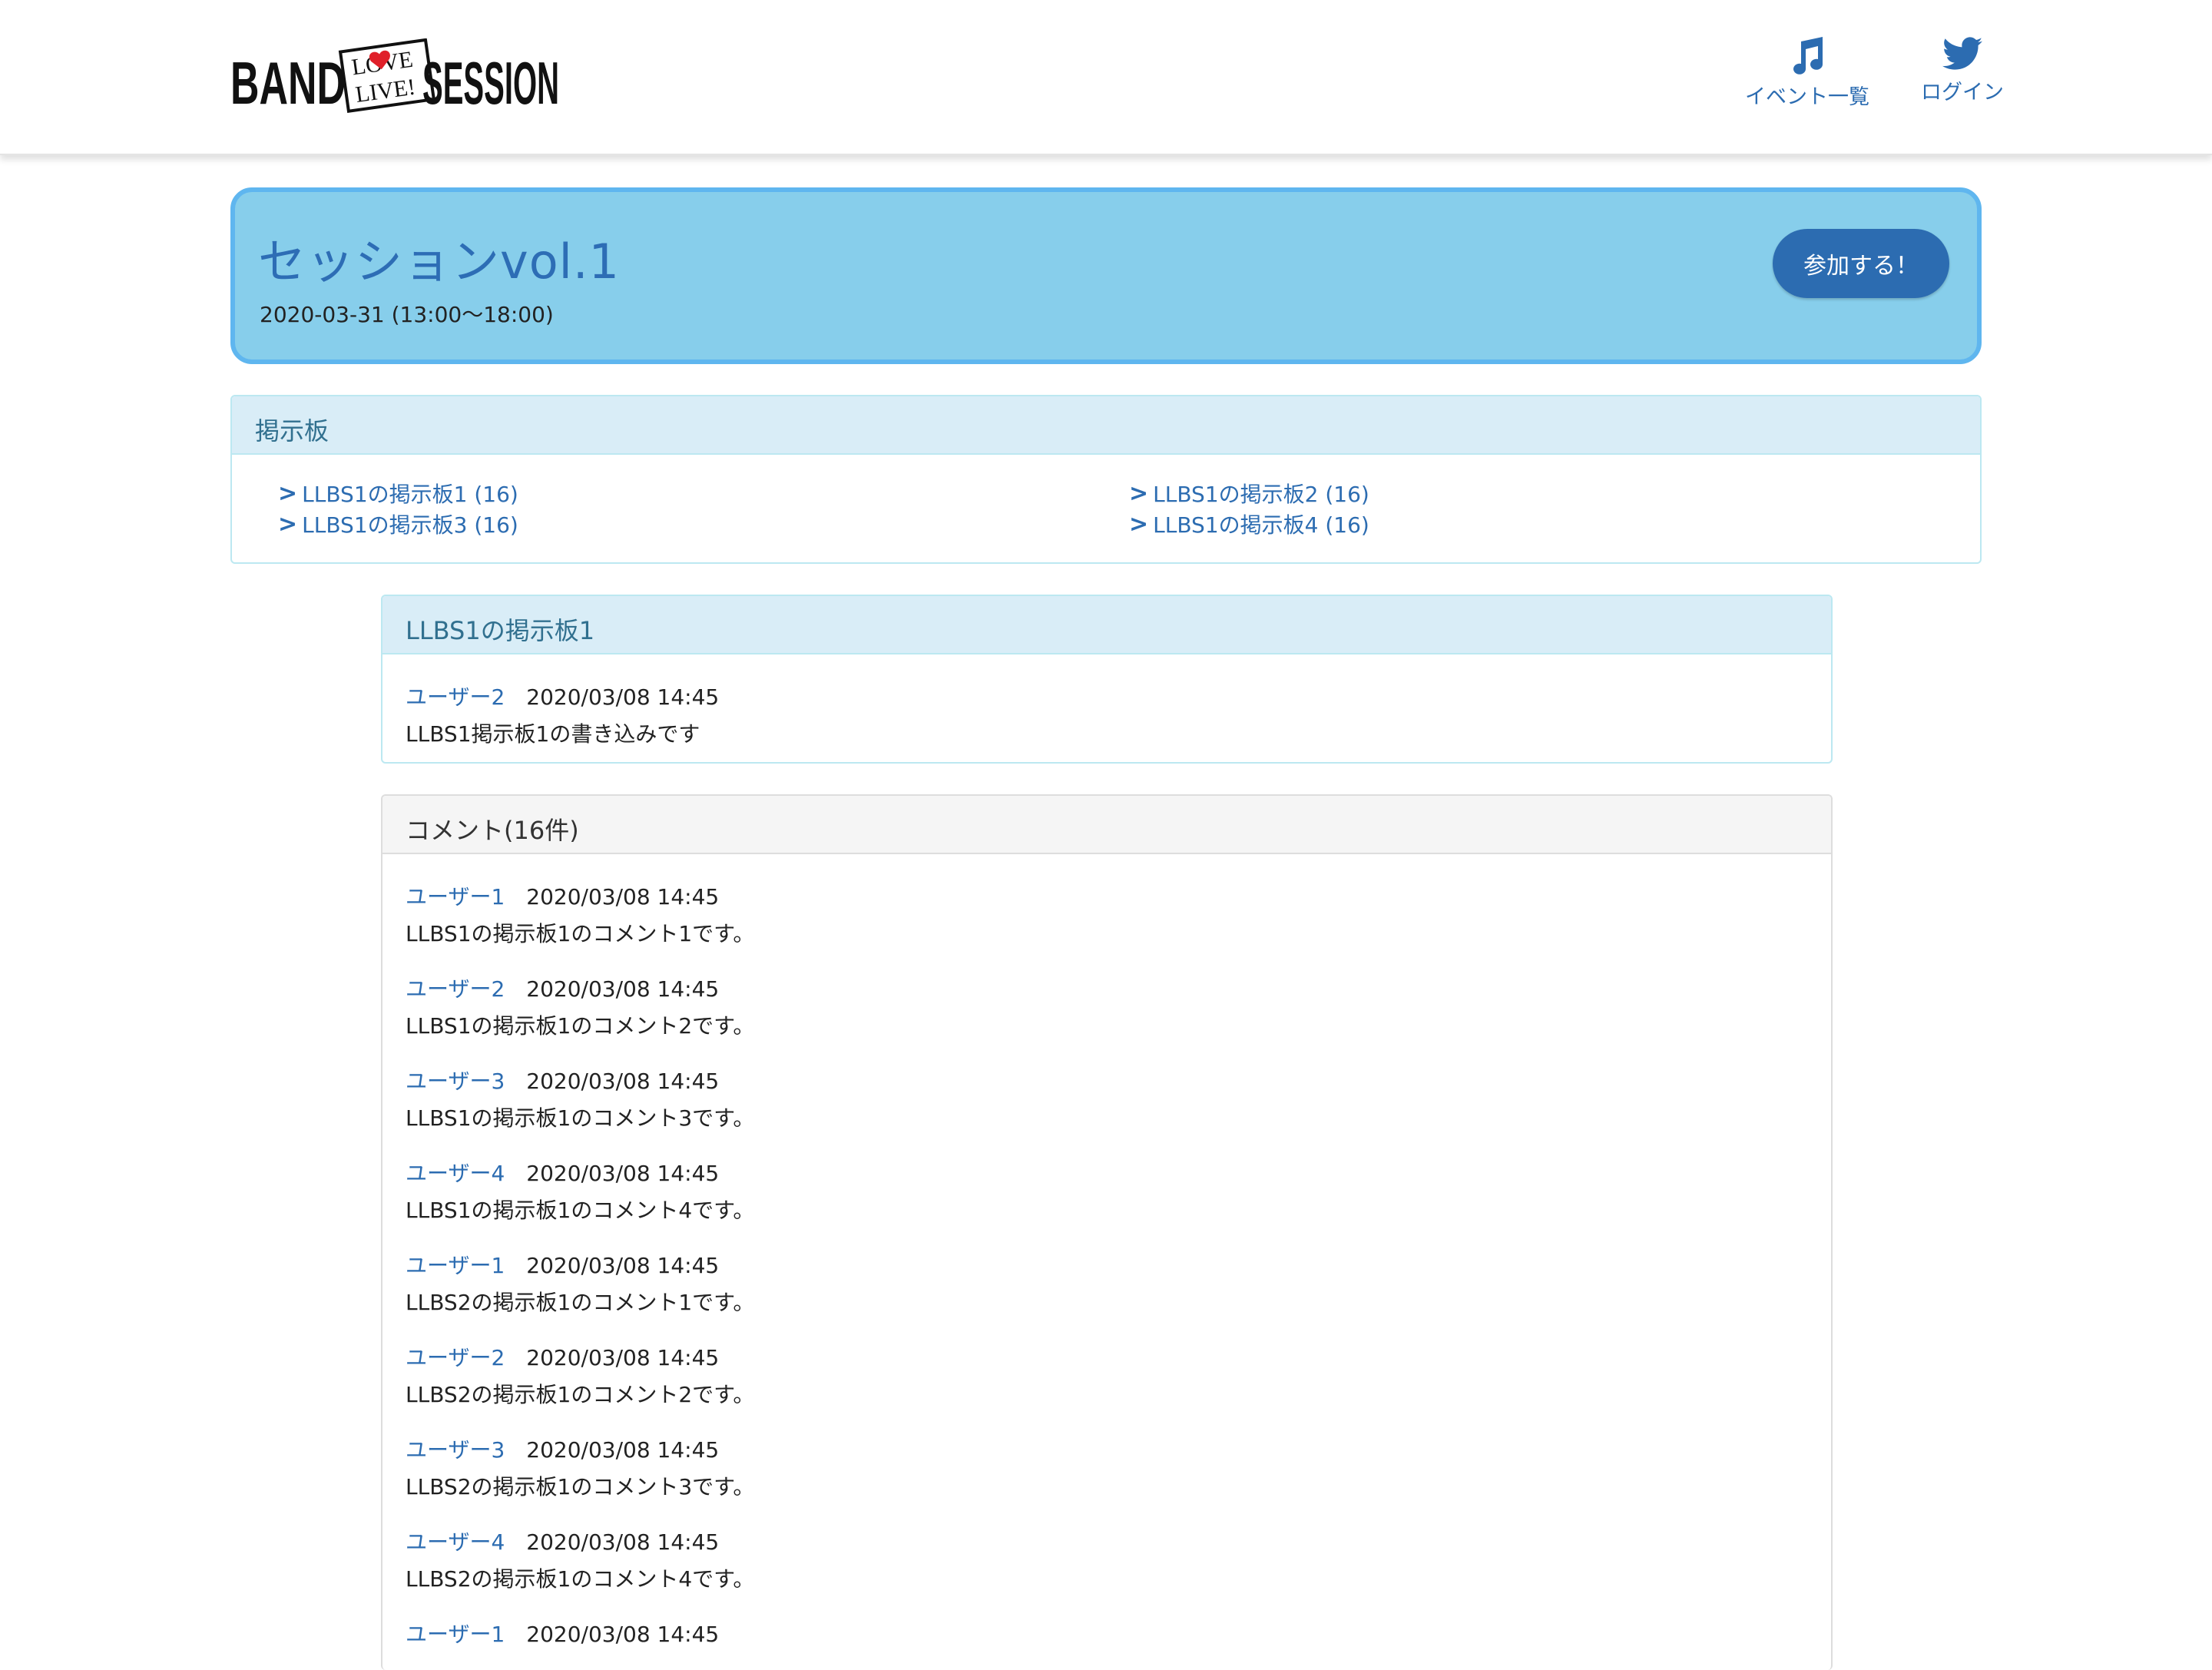 This screenshot has width=2212, height=1670. Describe the element at coordinates (456, 697) in the screenshot. I see `post-user-link: ユーザー2` at that location.